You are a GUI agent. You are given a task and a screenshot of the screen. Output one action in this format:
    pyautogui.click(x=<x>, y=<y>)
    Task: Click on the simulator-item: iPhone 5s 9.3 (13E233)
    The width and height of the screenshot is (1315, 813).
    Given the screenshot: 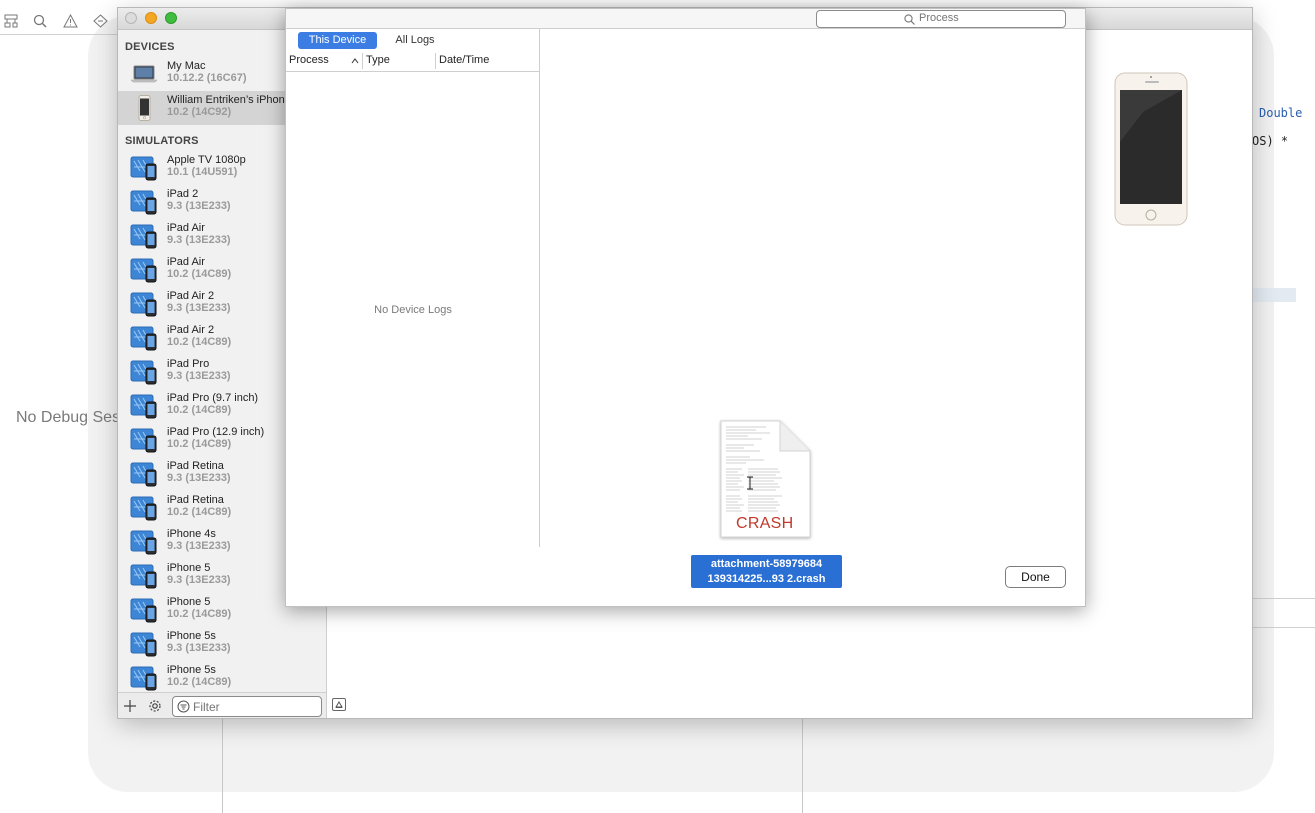 What is the action you would take?
    pyautogui.click(x=222, y=644)
    